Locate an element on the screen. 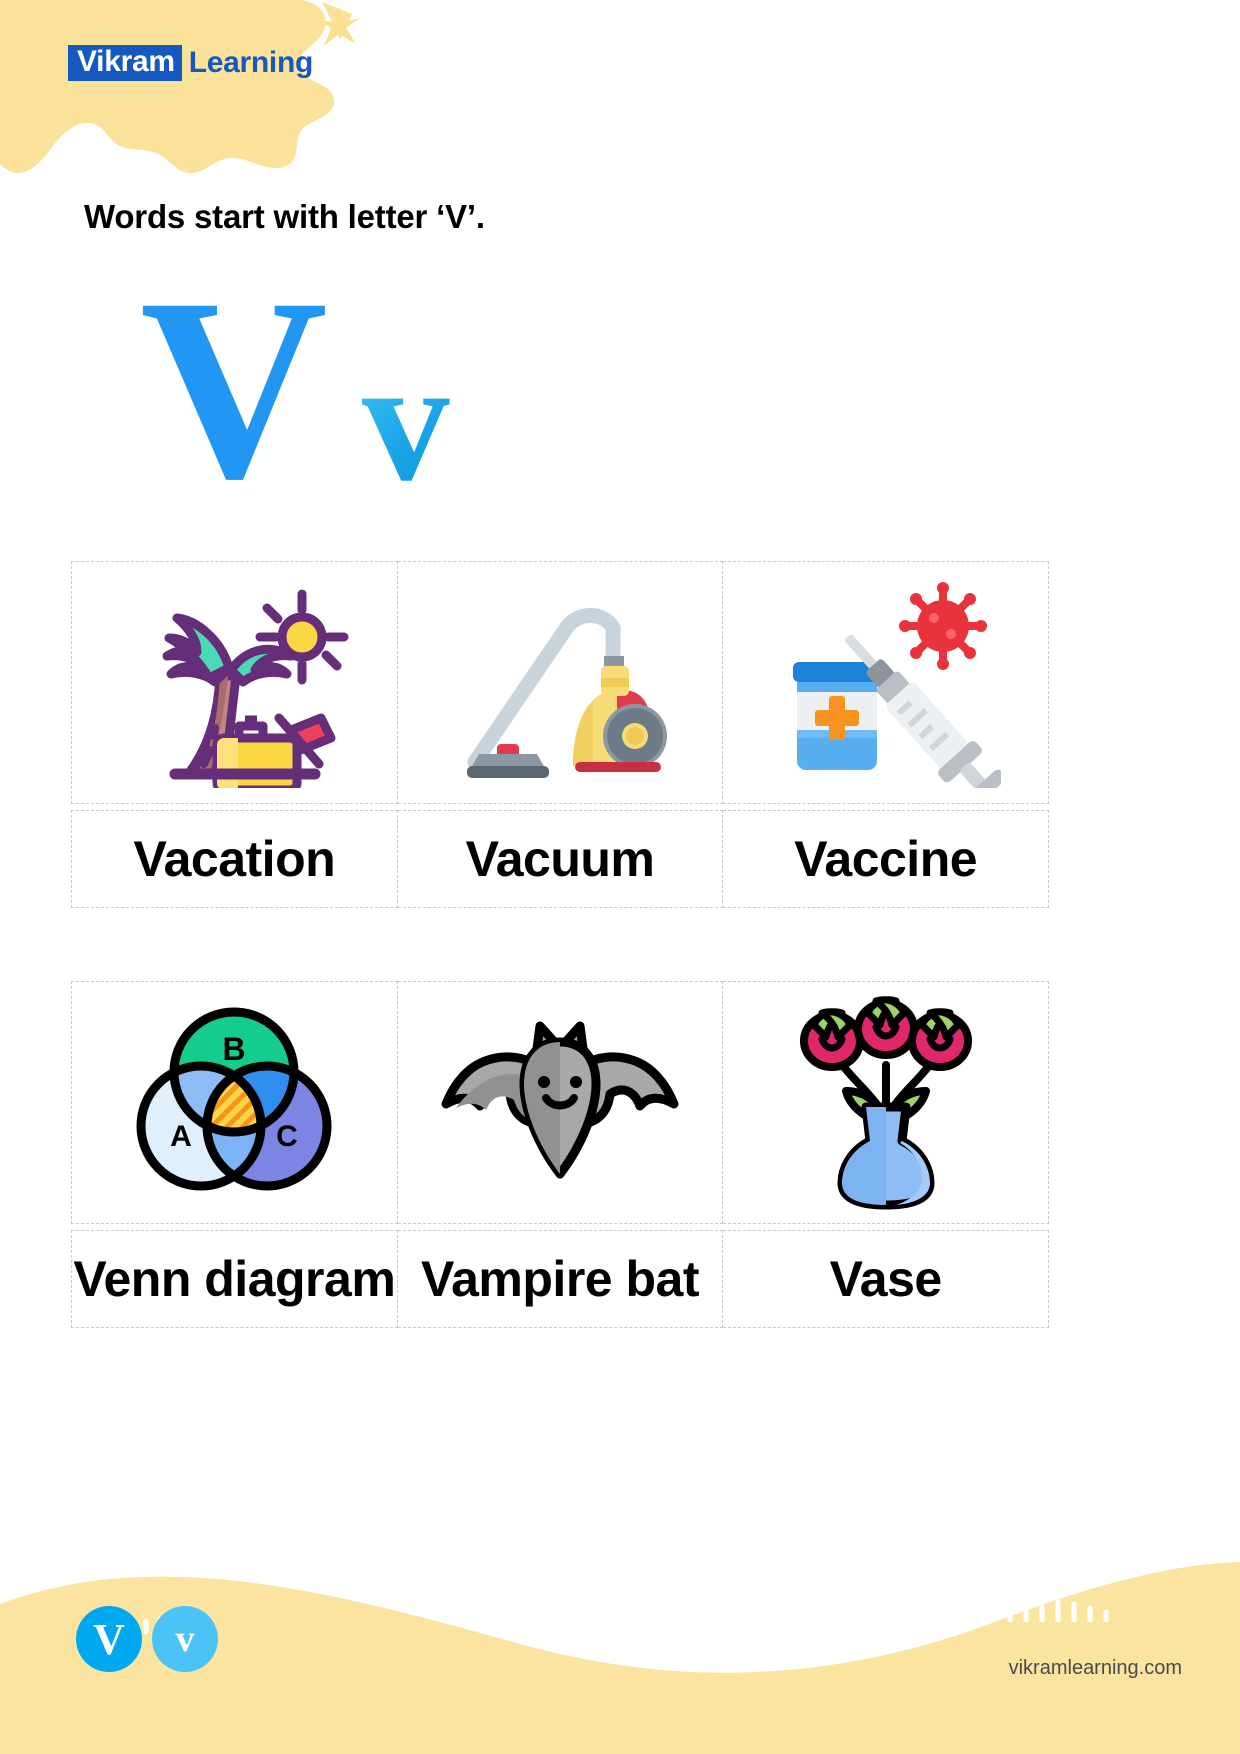  letter-showcase: V v is located at coordinates (320, 389).